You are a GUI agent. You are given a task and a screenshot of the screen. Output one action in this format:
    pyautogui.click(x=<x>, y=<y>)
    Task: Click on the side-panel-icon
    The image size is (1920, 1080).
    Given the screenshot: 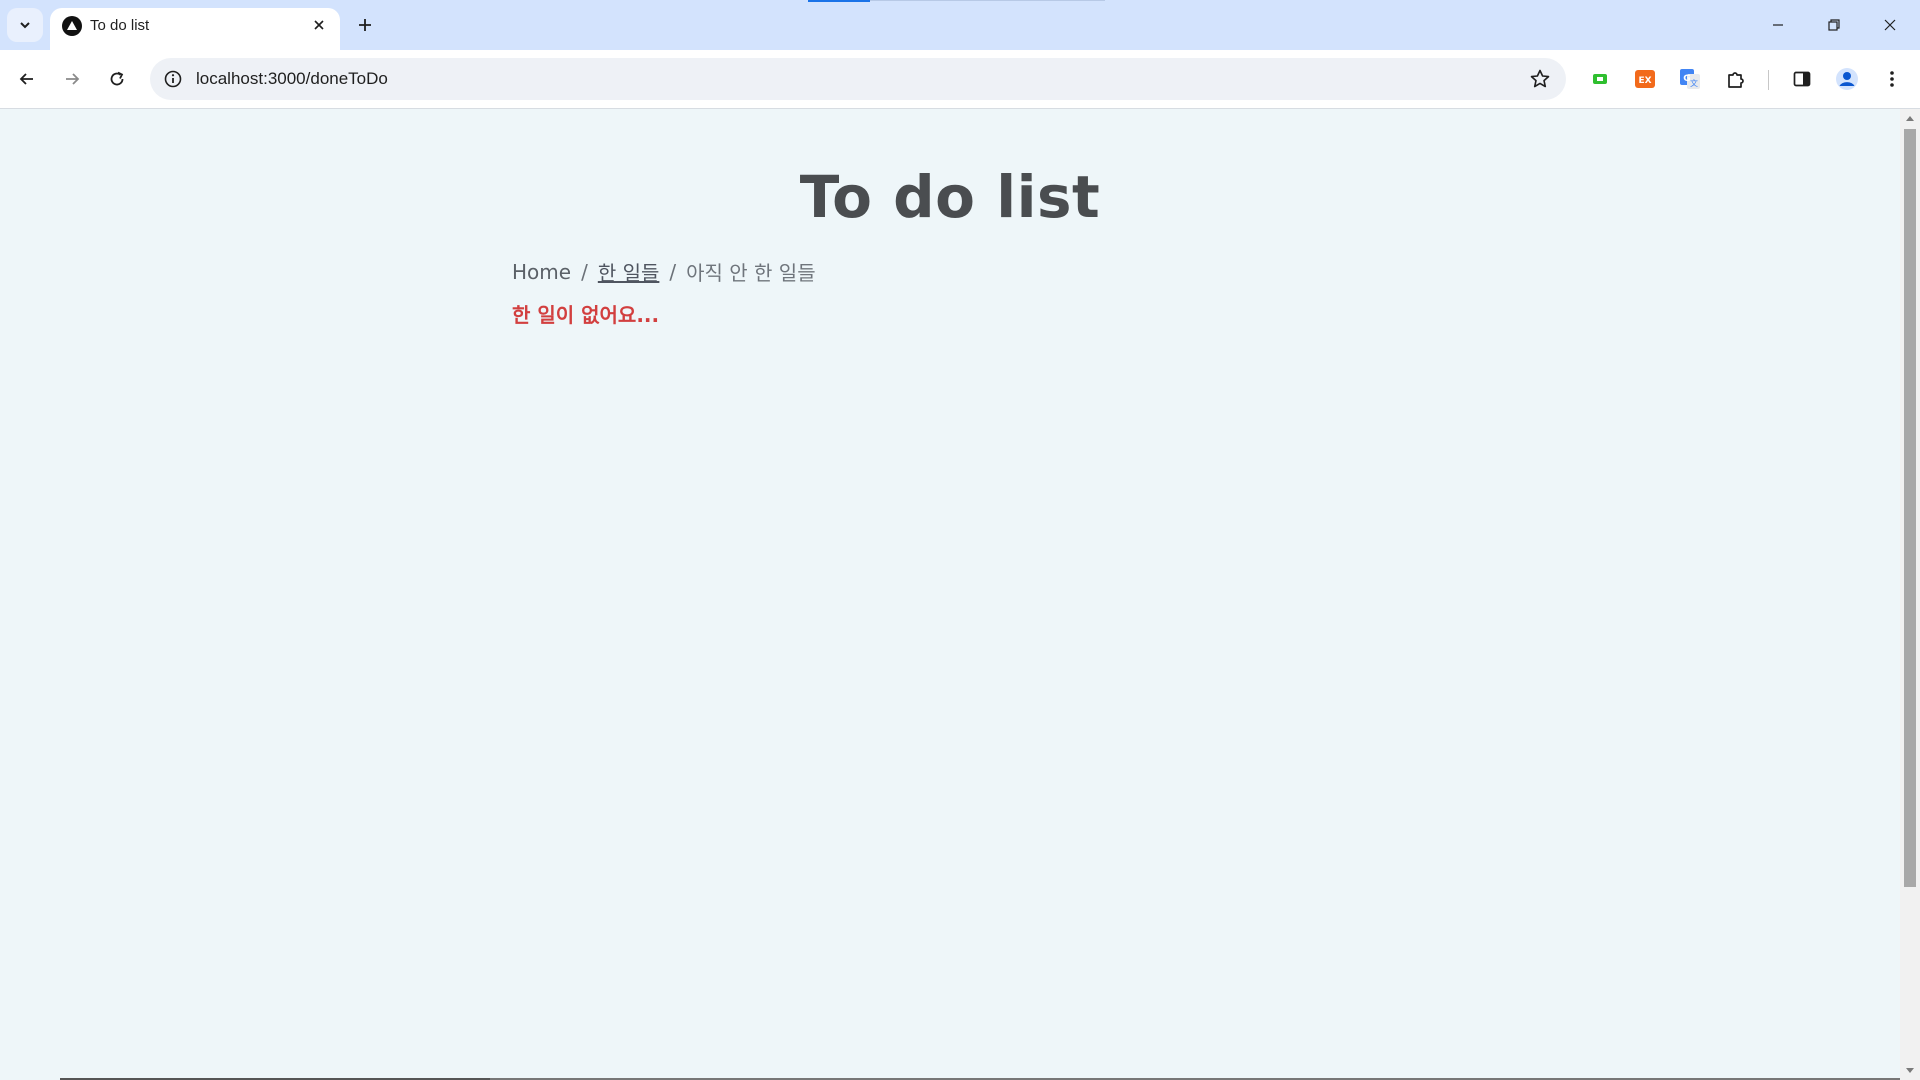 What is the action you would take?
    pyautogui.click(x=1802, y=79)
    